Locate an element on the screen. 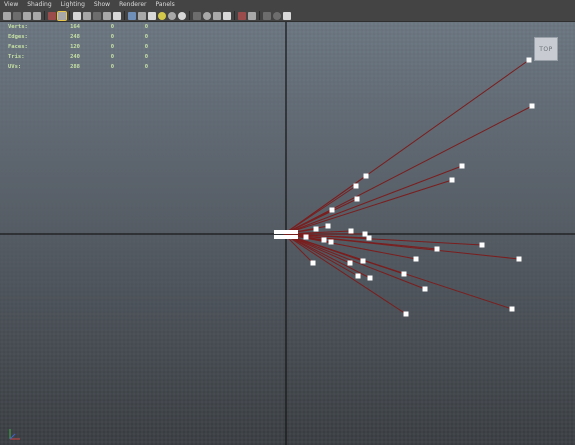 Image resolution: width=575 pixels, height=445 pixels. menu-renderer: Renderer is located at coordinates (132, 5).